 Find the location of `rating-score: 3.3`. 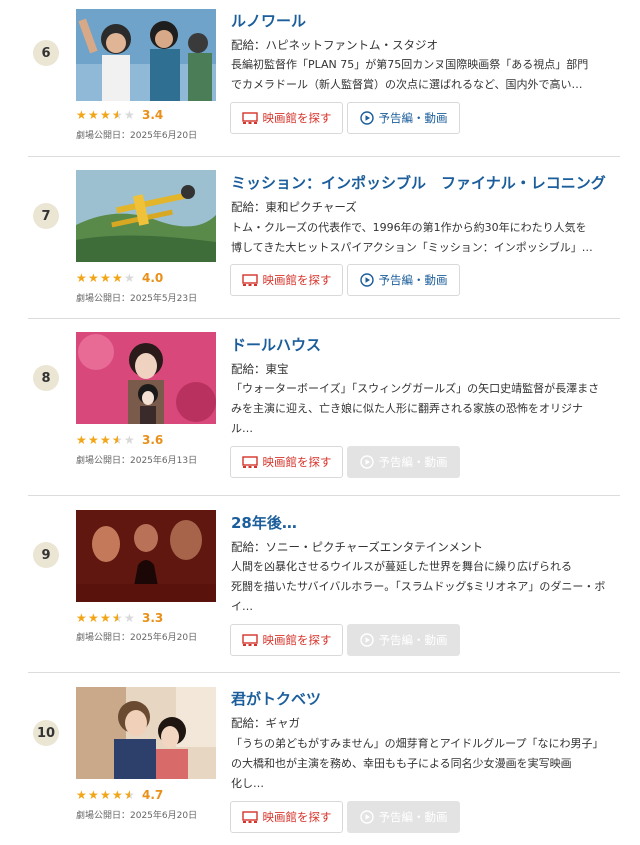

rating-score: 3.3 is located at coordinates (153, 618).